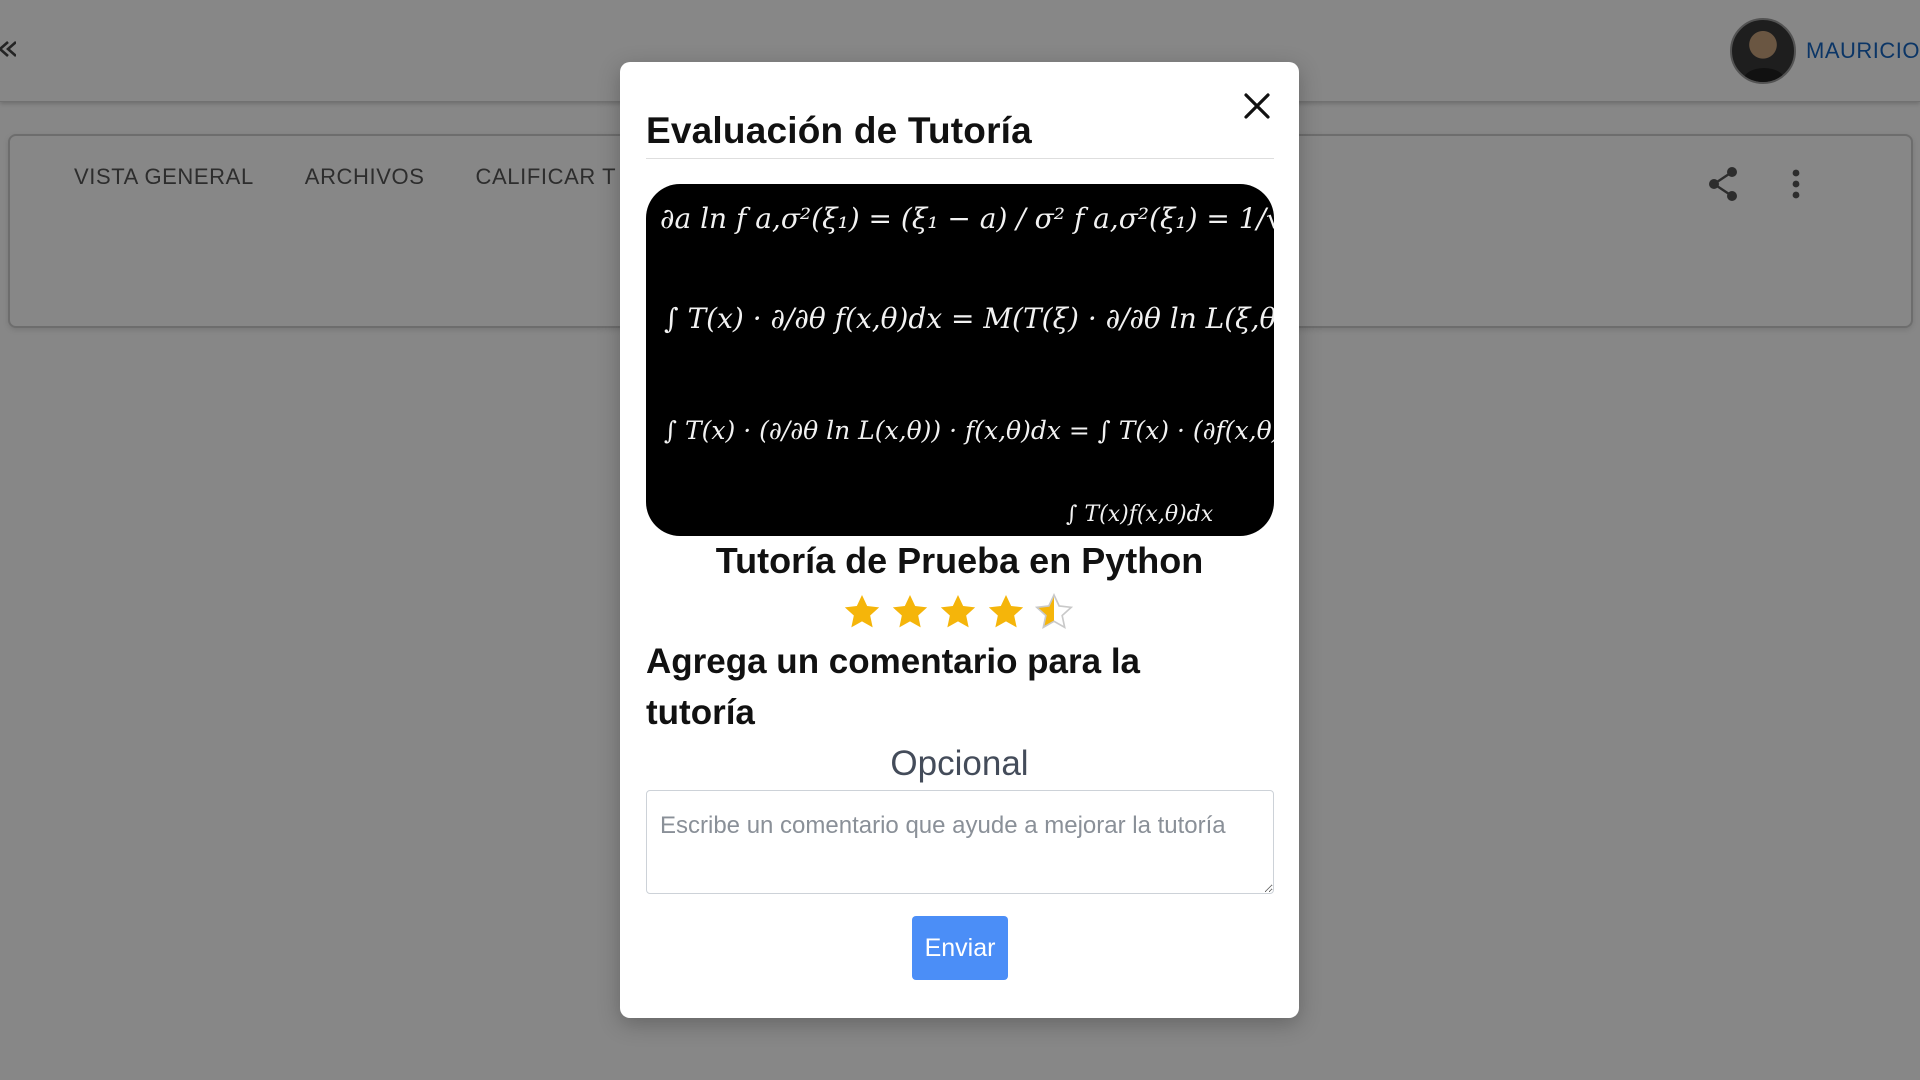  I want to click on comment-textarea, so click(960, 842).